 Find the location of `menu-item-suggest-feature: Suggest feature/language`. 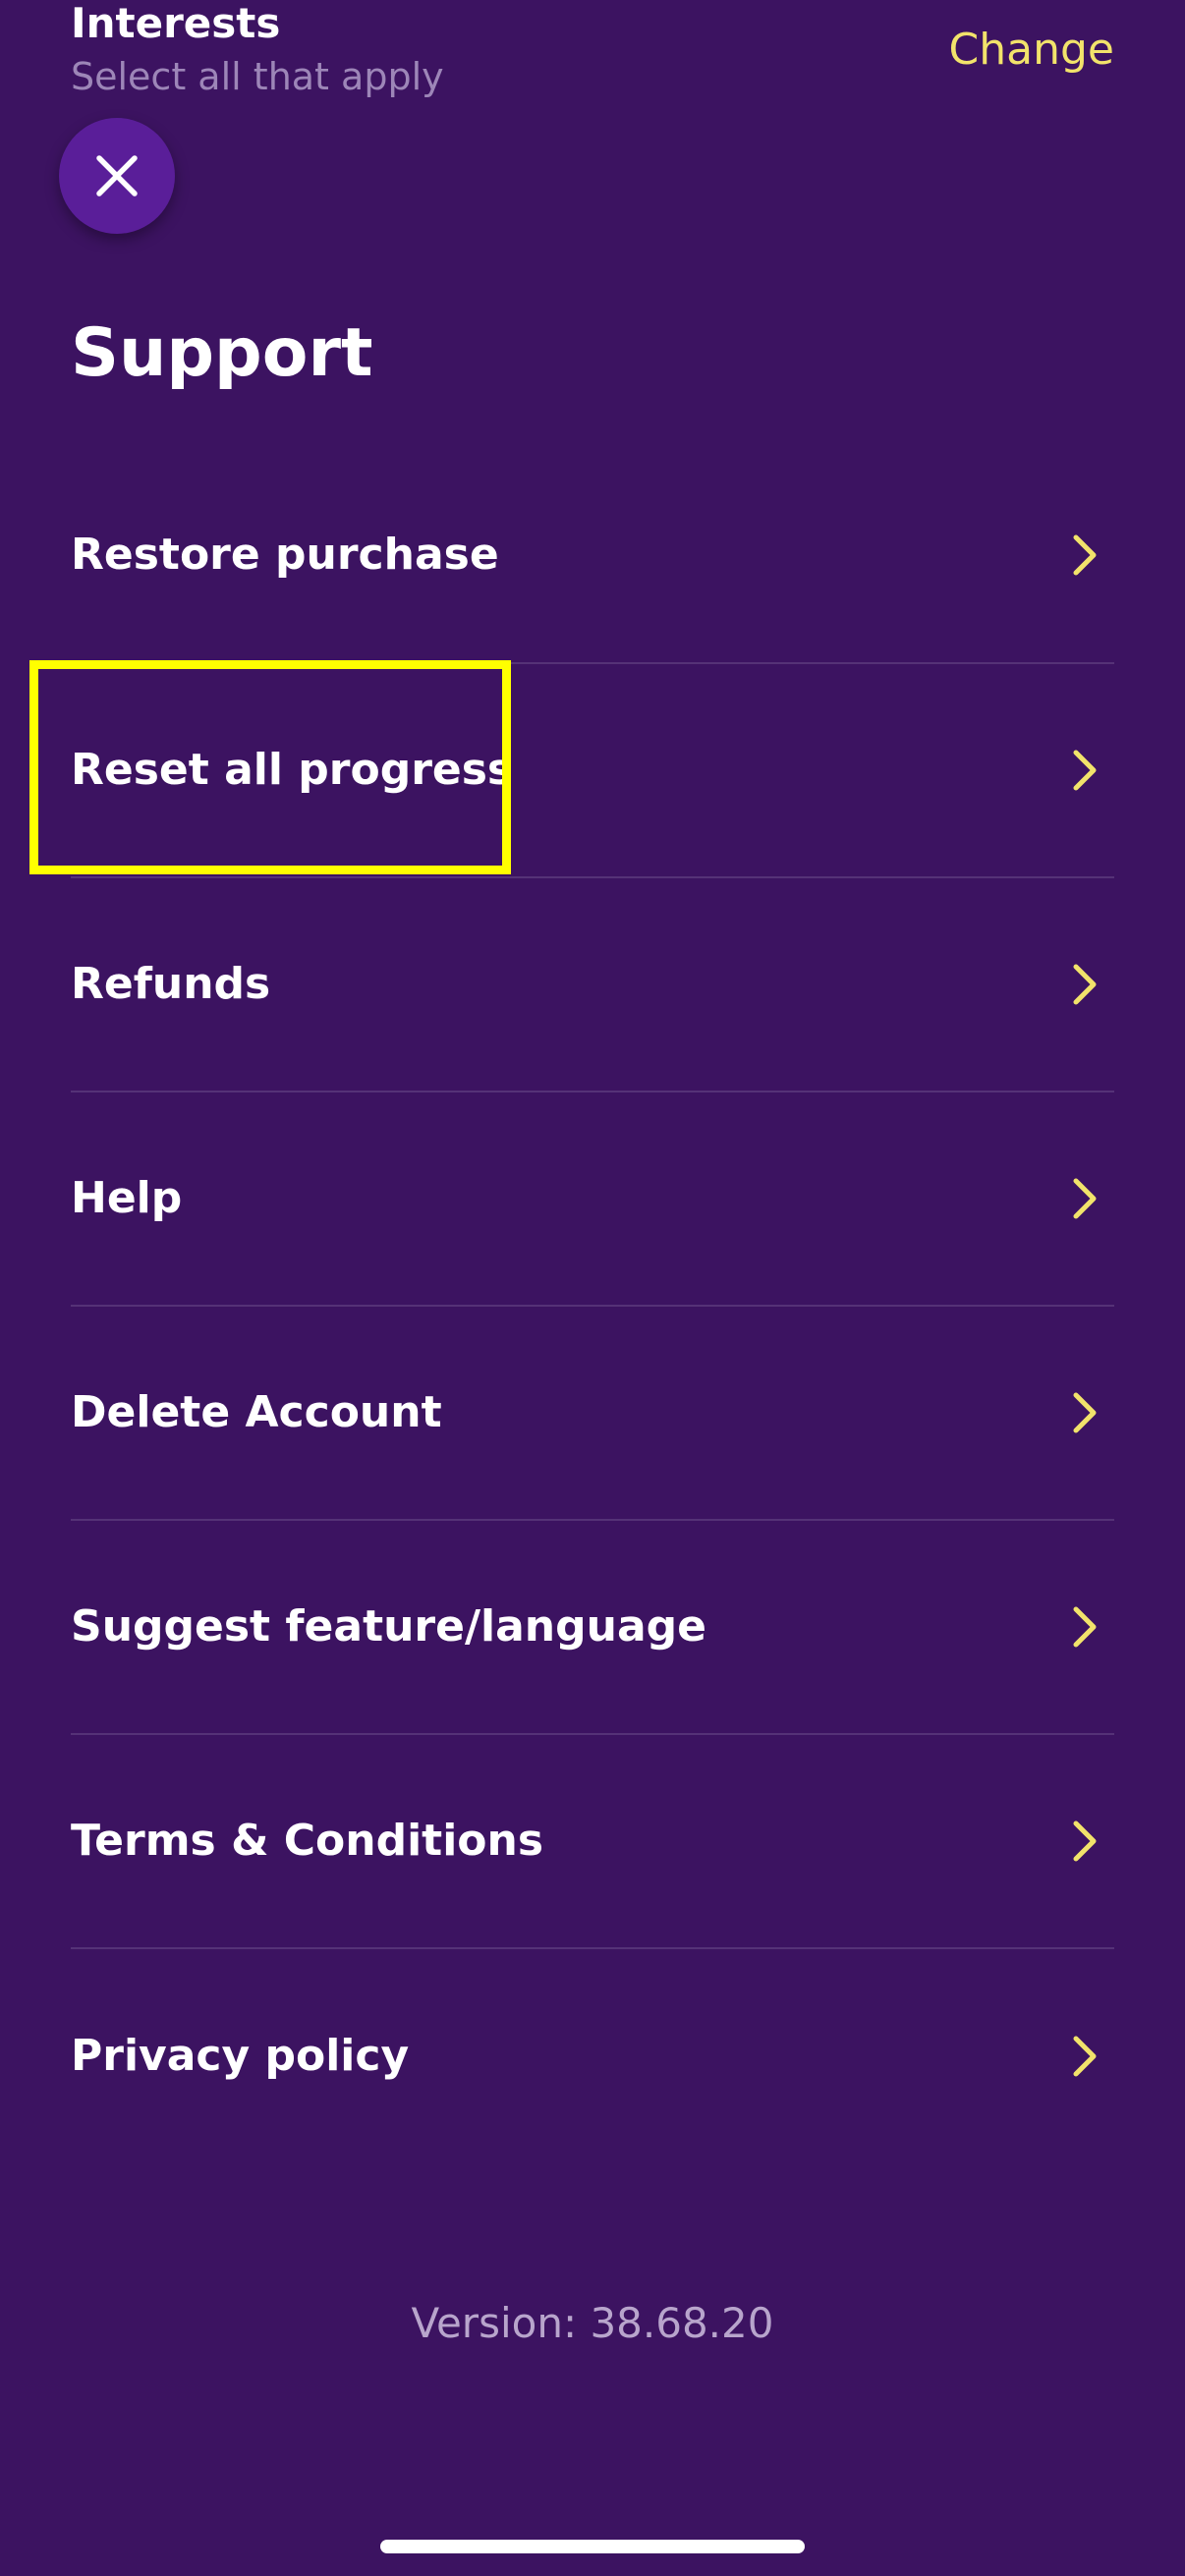

menu-item-suggest-feature: Suggest feature/language is located at coordinates (592, 1628).